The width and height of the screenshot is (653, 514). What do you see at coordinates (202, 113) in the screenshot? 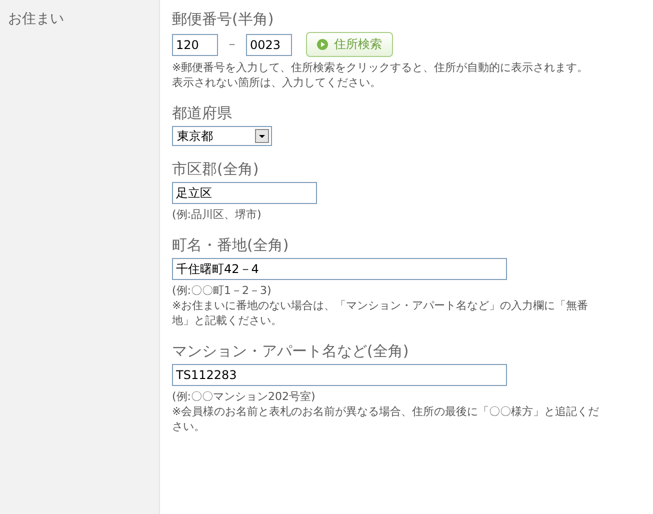
I see `field-label: 都道府県` at bounding box center [202, 113].